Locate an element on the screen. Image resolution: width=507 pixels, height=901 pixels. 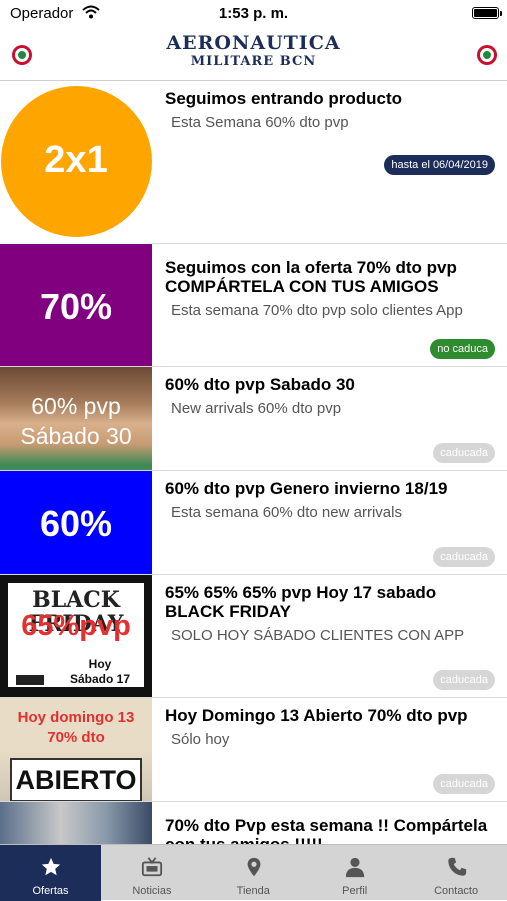
offer-thumbnail-black-friday: BLACK FRIDAY 65%pvp Hoy Sábado 17 is located at coordinates (76, 636).